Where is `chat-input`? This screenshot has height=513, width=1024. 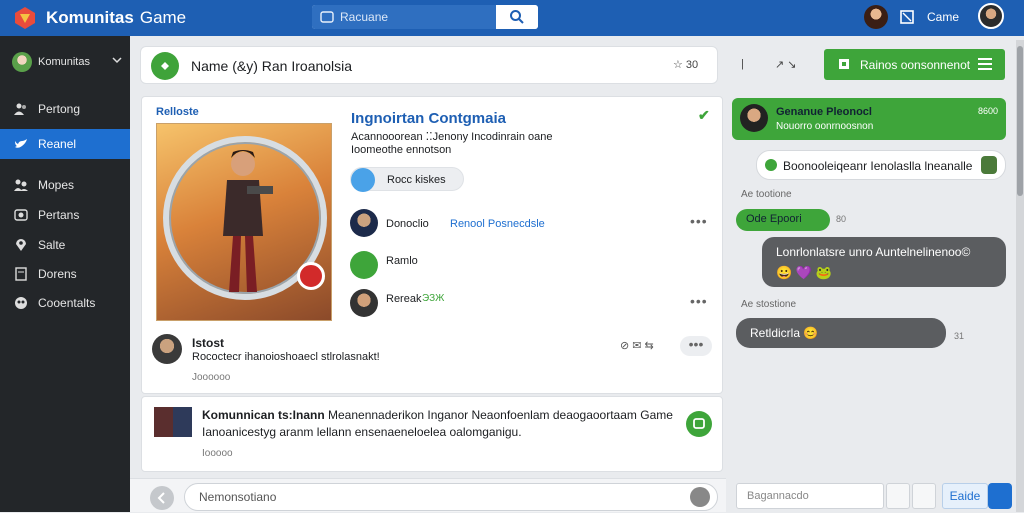
chat-input is located at coordinates (810, 496).